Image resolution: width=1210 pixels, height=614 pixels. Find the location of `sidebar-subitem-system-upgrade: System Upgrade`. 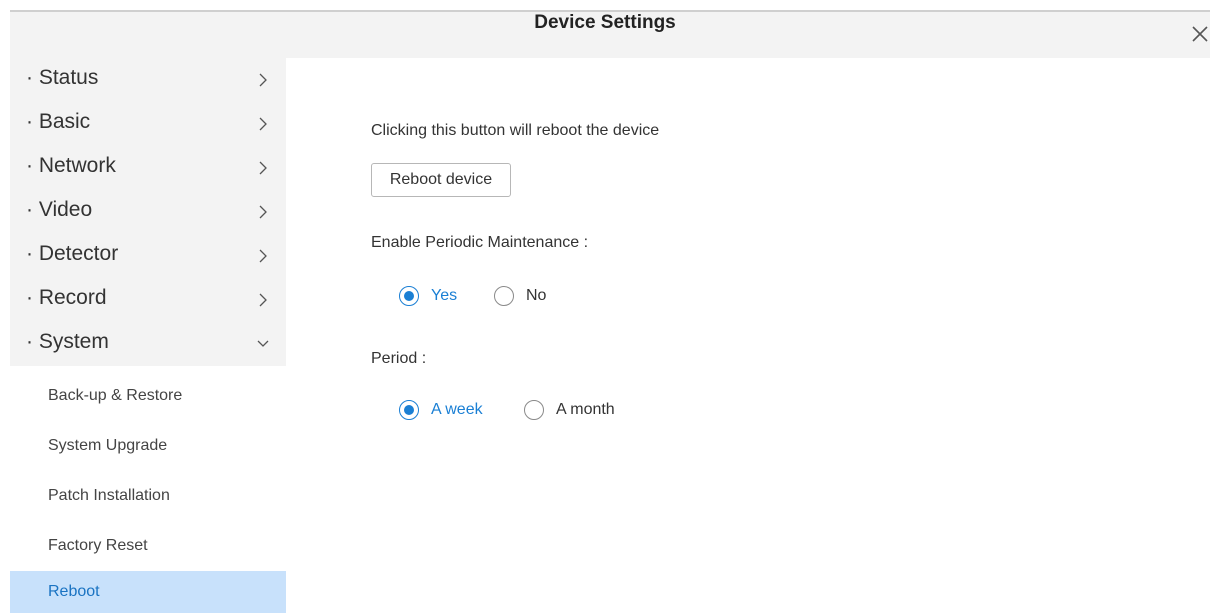

sidebar-subitem-system-upgrade: System Upgrade is located at coordinates (148, 446).